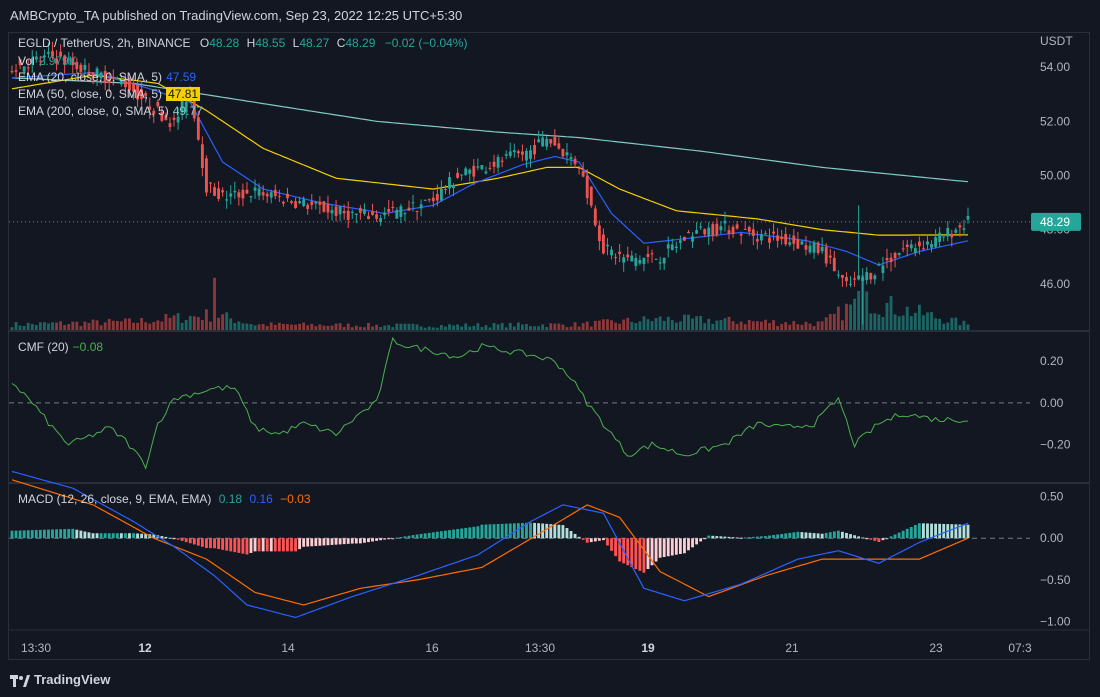  What do you see at coordinates (60, 679) in the screenshot?
I see `tradingview-logo: TradingView` at bounding box center [60, 679].